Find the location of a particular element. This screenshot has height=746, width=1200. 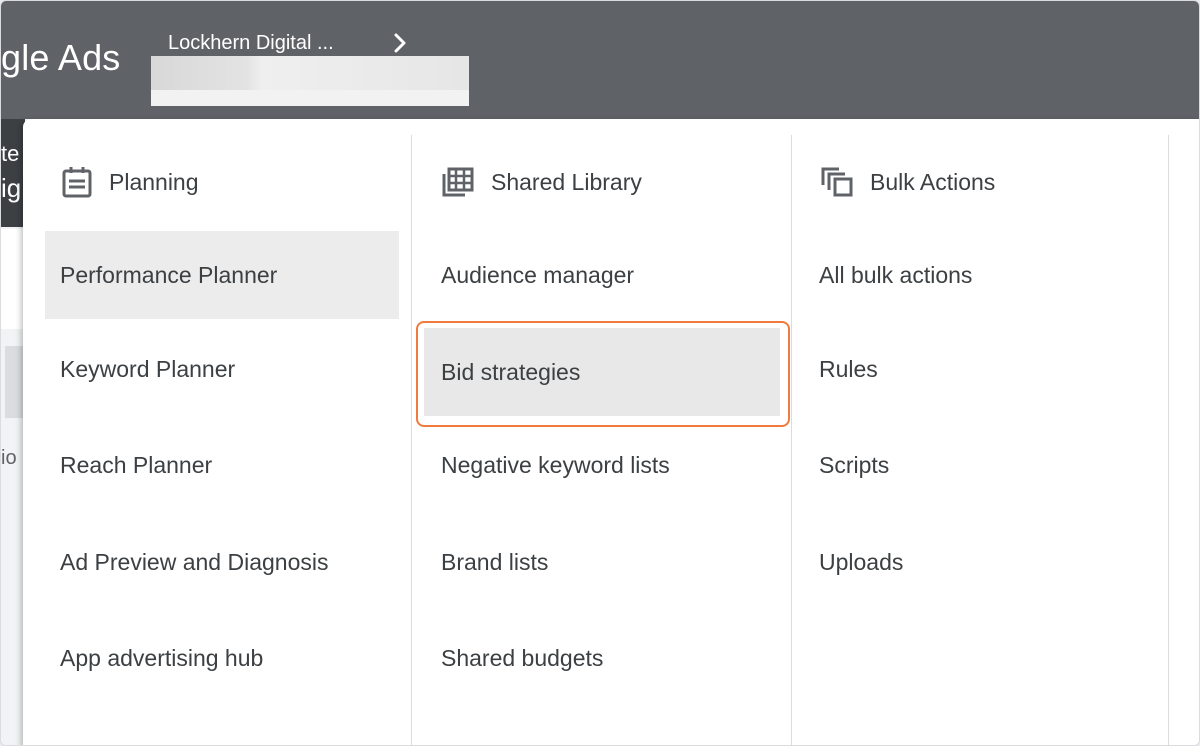

background-block is located at coordinates (14, 382).